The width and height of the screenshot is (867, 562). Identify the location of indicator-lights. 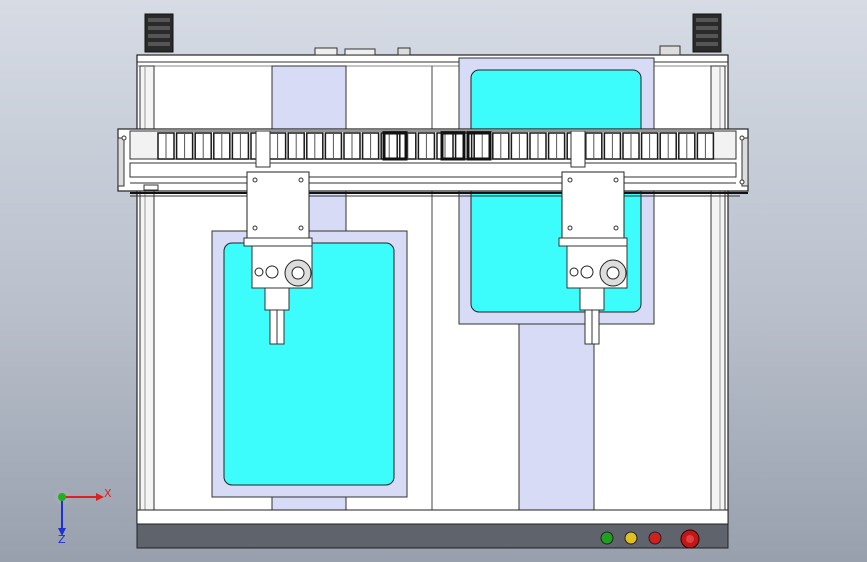
(631, 538).